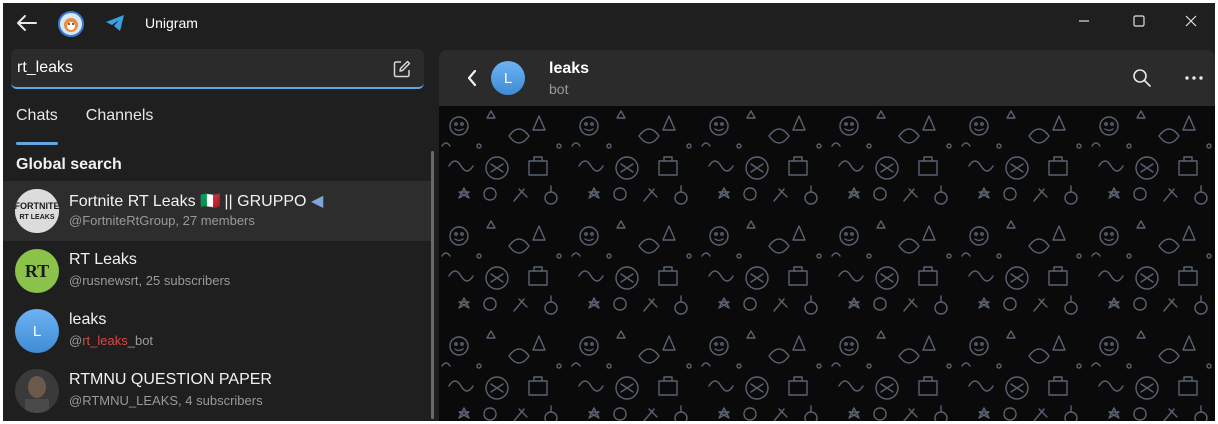  I want to click on app-title: Unigram, so click(171, 23).